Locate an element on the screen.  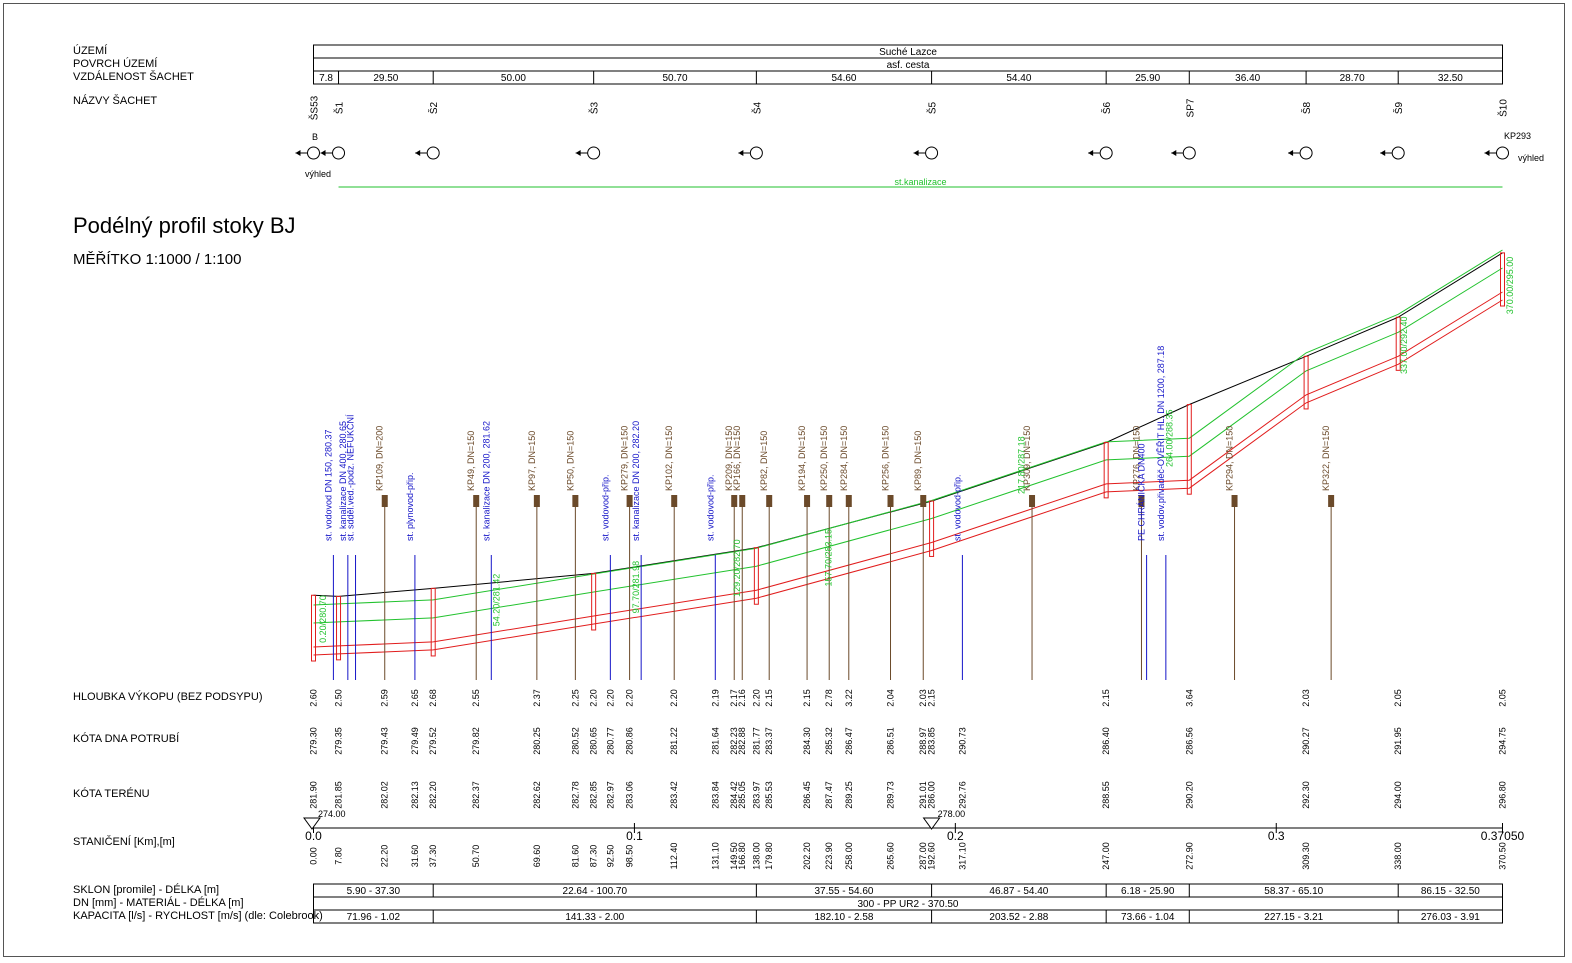
manhole-name: Š1 is located at coordinates (339, 107).